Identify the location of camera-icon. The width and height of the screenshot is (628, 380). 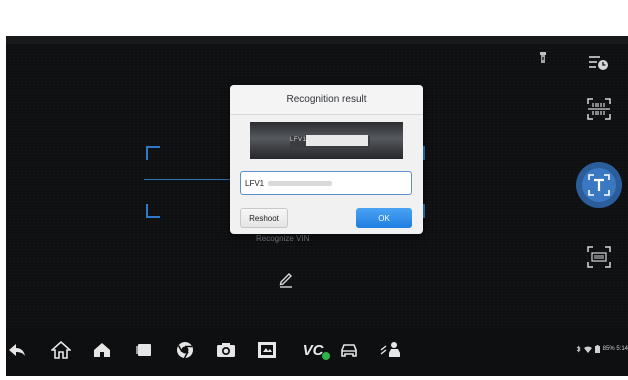
(226, 350).